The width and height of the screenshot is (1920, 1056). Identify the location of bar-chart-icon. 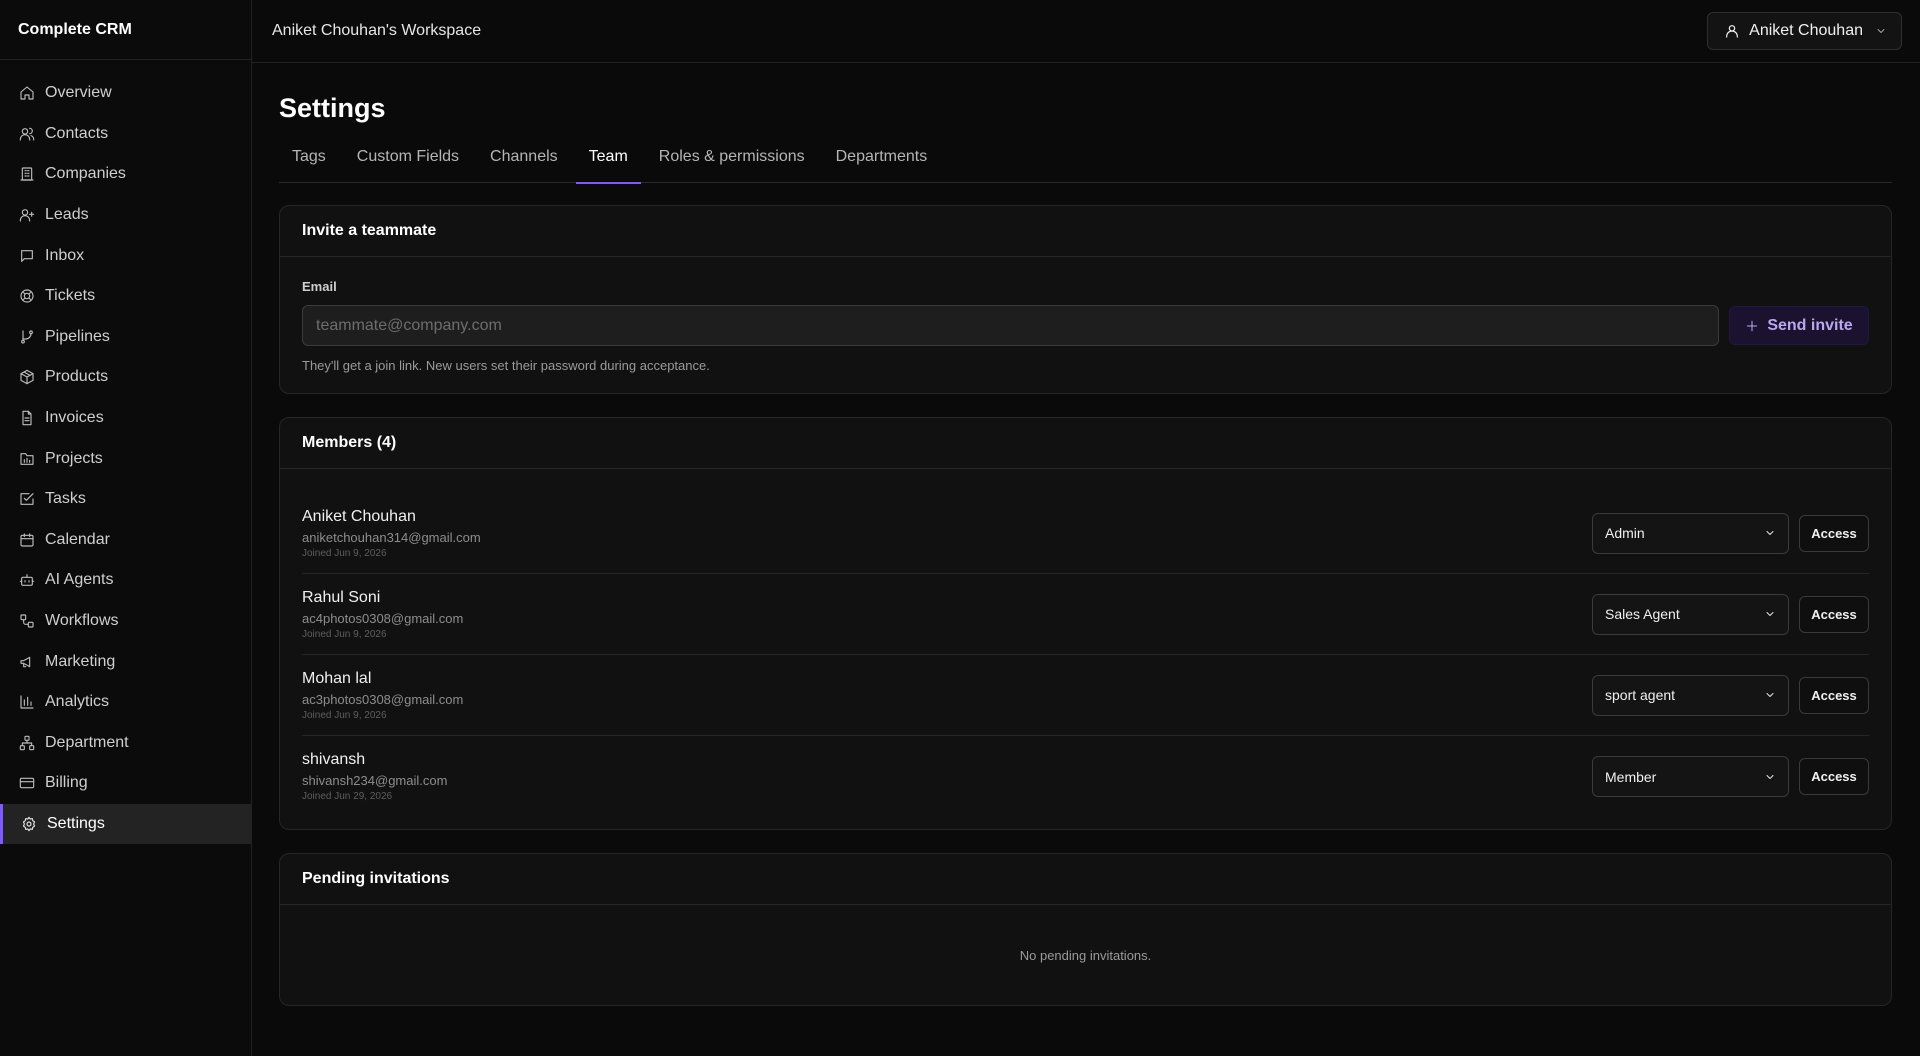
(27, 702).